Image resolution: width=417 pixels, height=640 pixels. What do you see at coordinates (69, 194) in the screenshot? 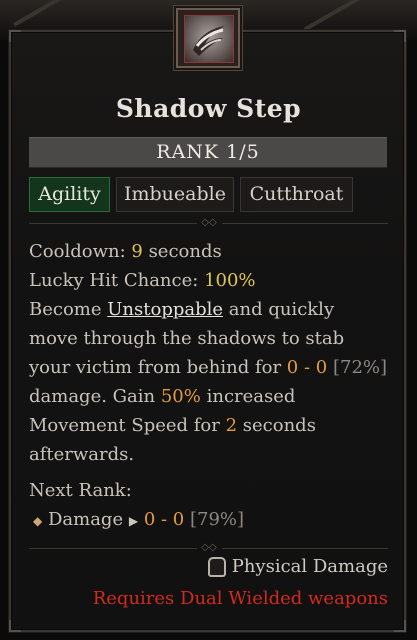
I see `tag-agility: Agility` at bounding box center [69, 194].